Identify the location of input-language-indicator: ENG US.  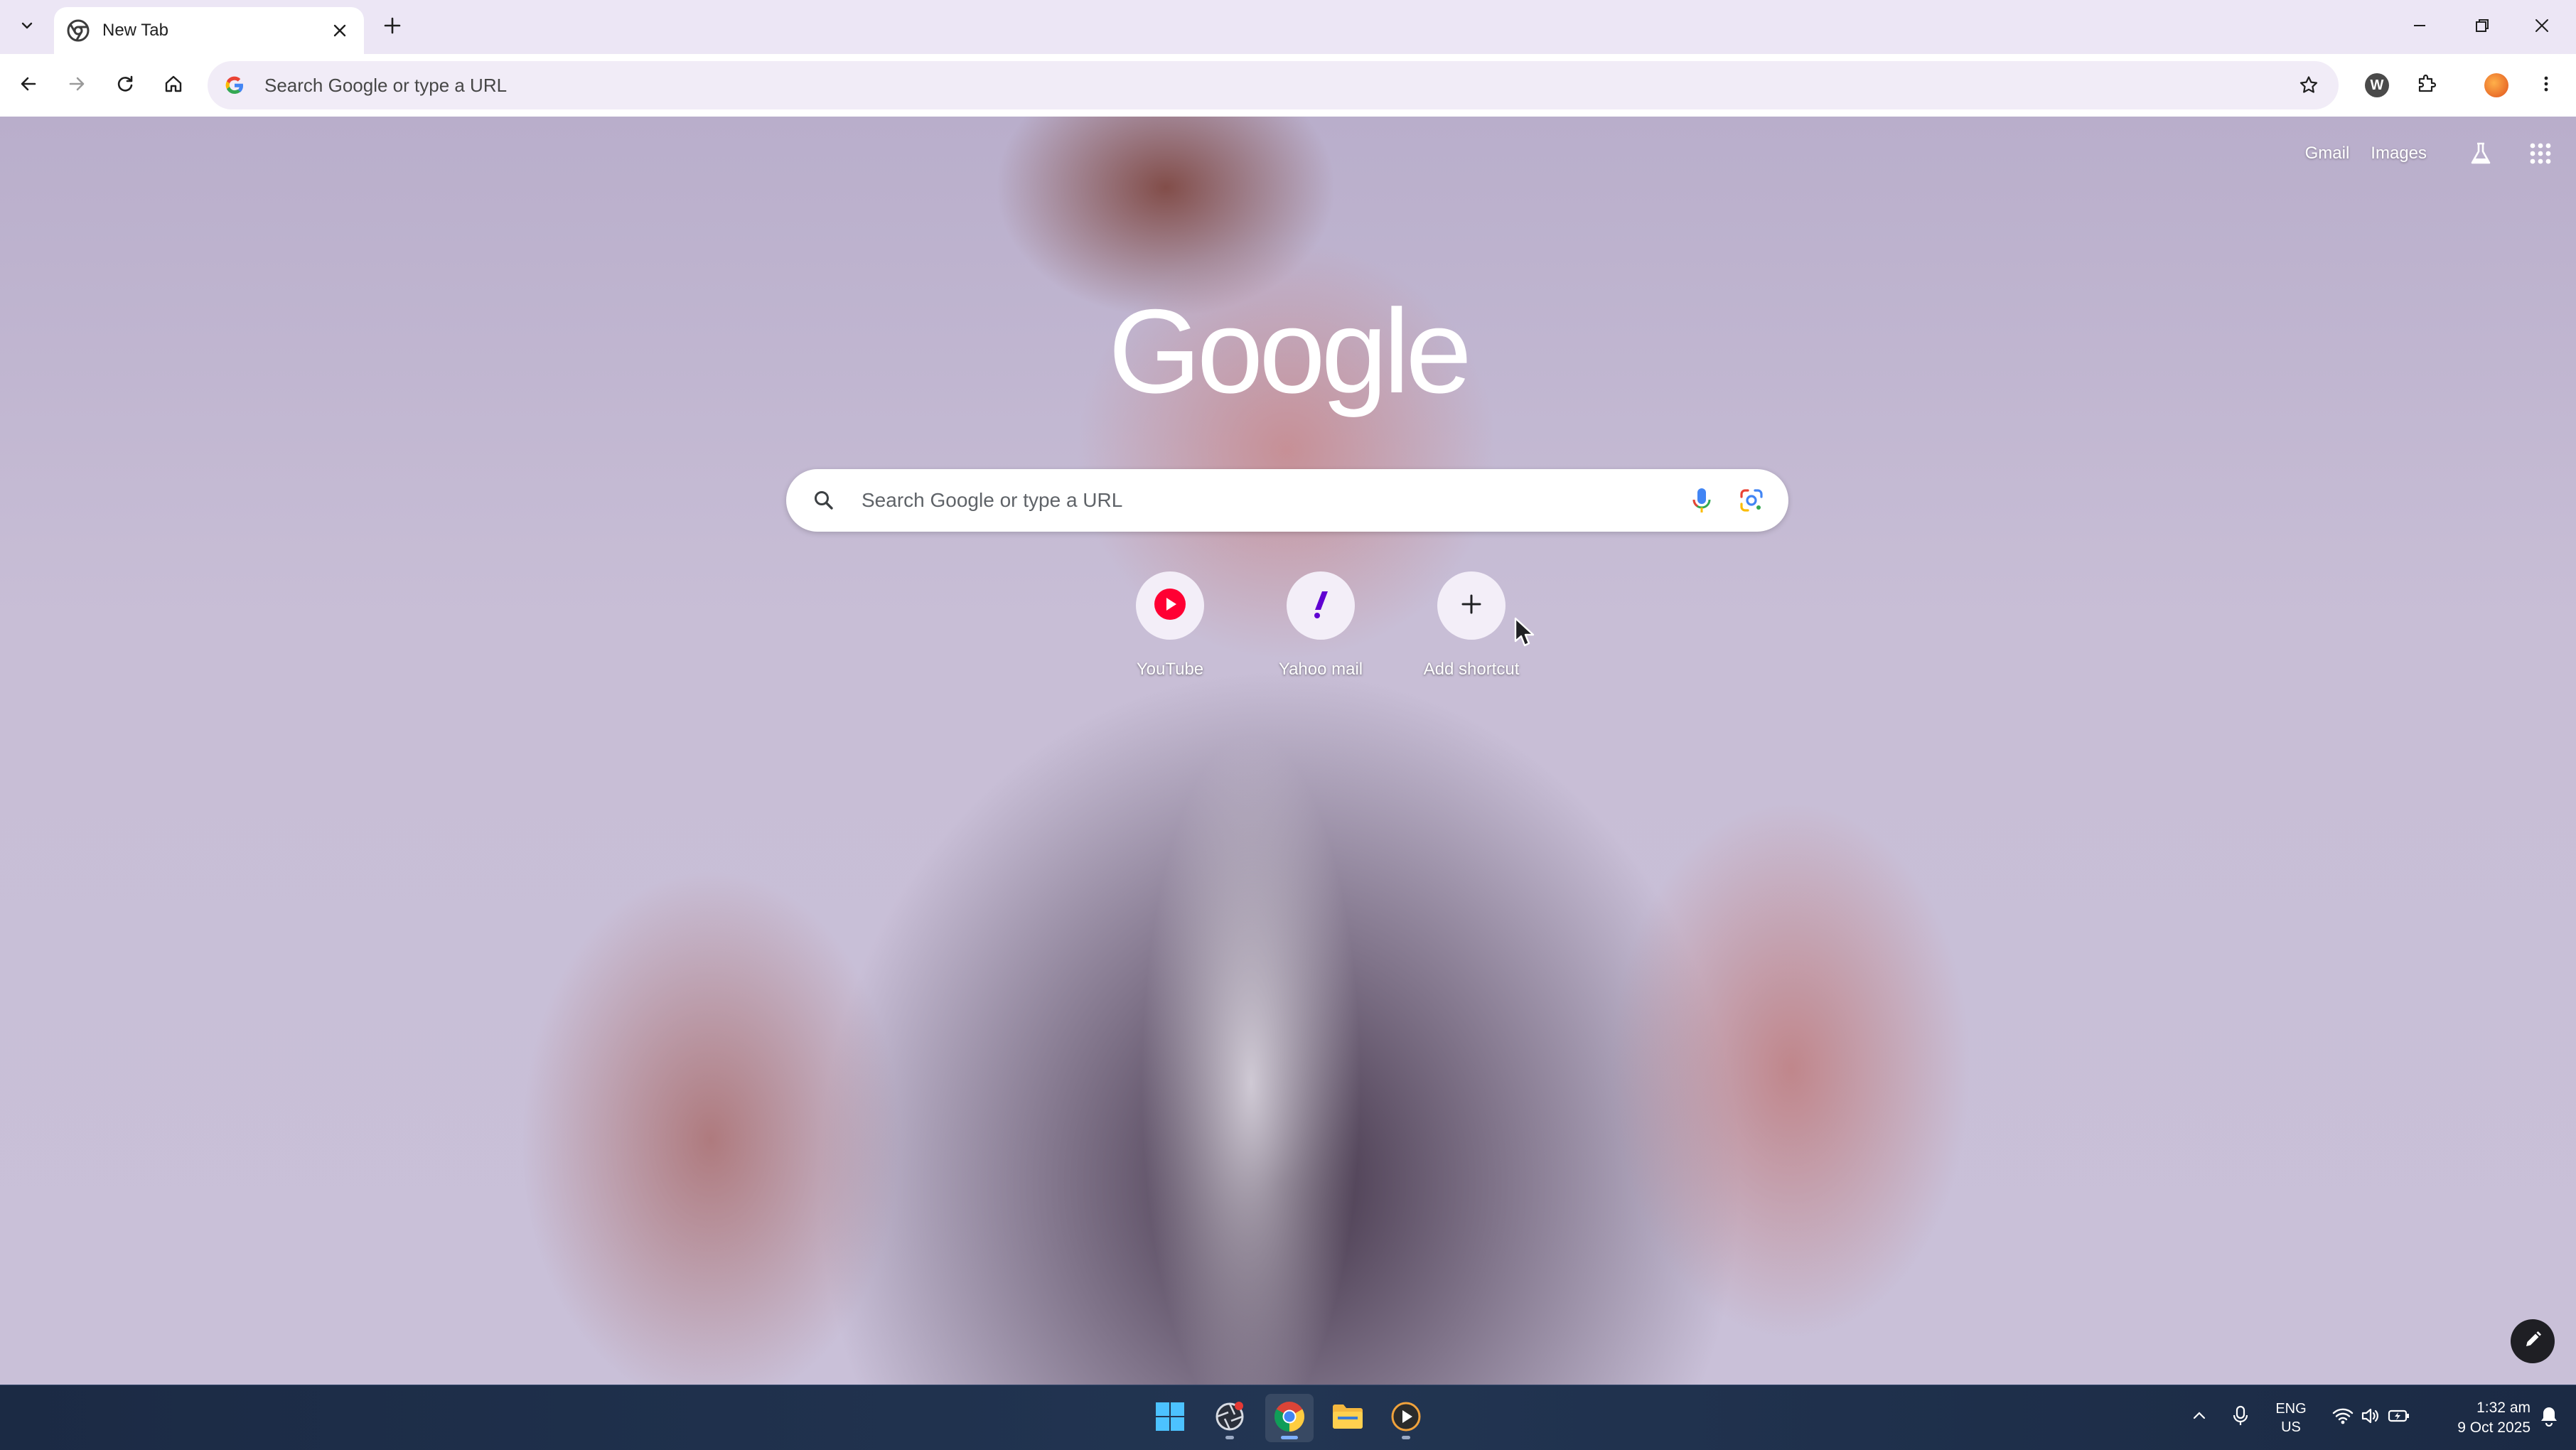
(2291, 1418).